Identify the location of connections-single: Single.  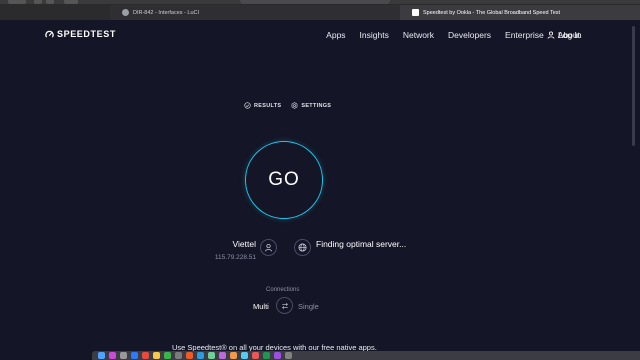
(308, 306).